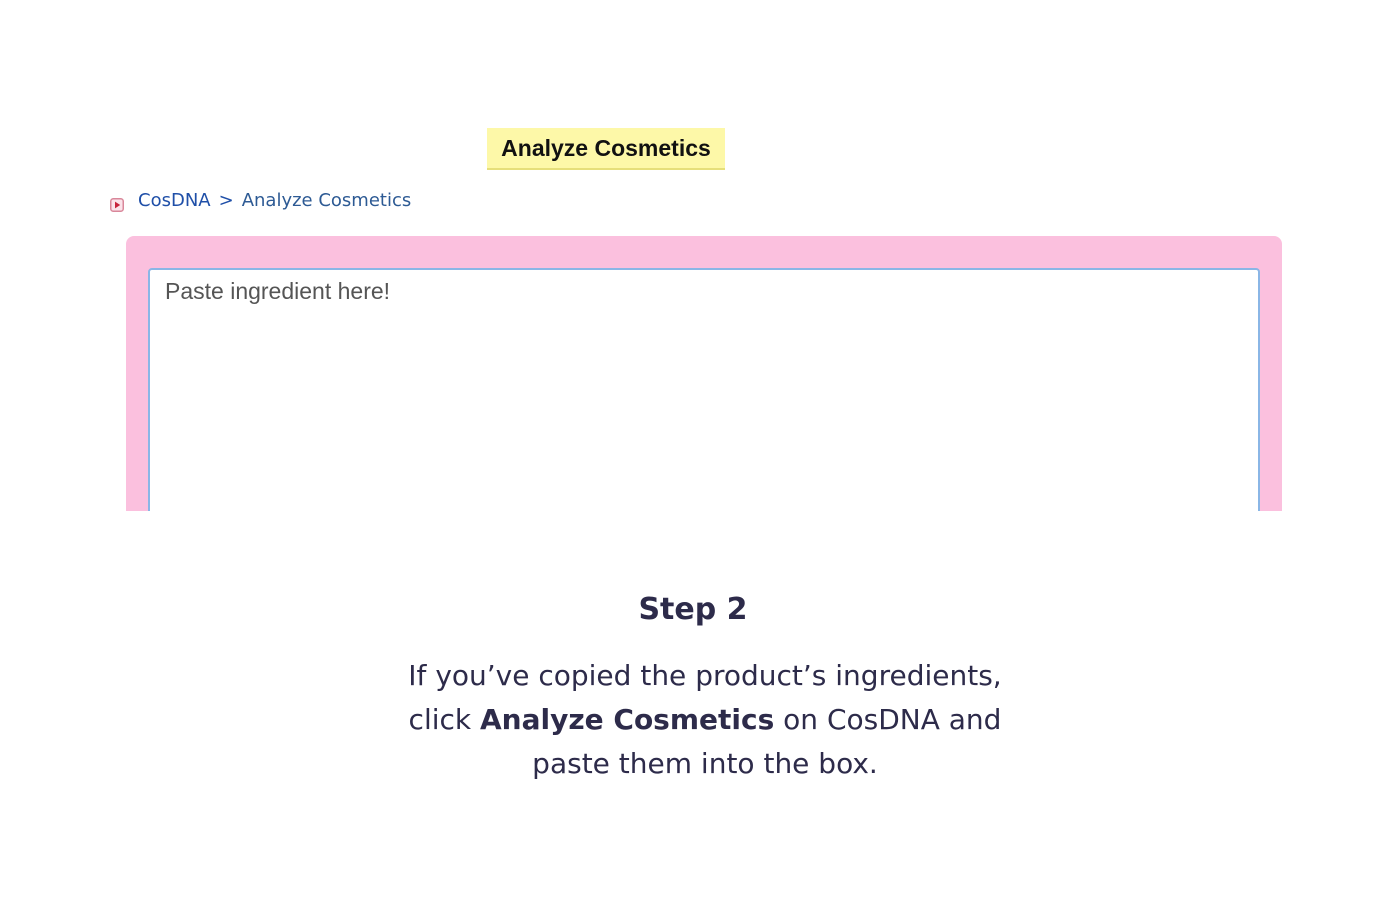 Image resolution: width=1400 pixels, height=900 pixels. What do you see at coordinates (693, 609) in the screenshot?
I see `step-label: Step 2` at bounding box center [693, 609].